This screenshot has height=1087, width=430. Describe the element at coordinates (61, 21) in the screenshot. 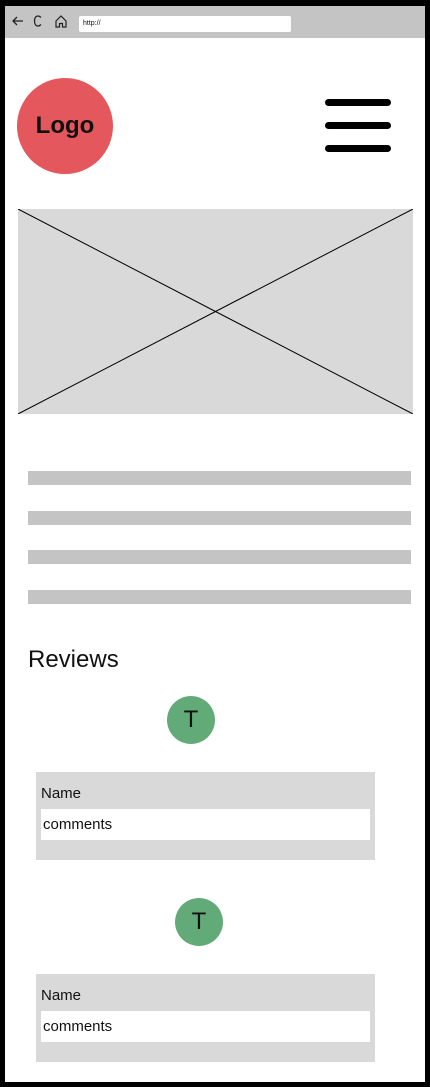

I see `home-icon` at that location.